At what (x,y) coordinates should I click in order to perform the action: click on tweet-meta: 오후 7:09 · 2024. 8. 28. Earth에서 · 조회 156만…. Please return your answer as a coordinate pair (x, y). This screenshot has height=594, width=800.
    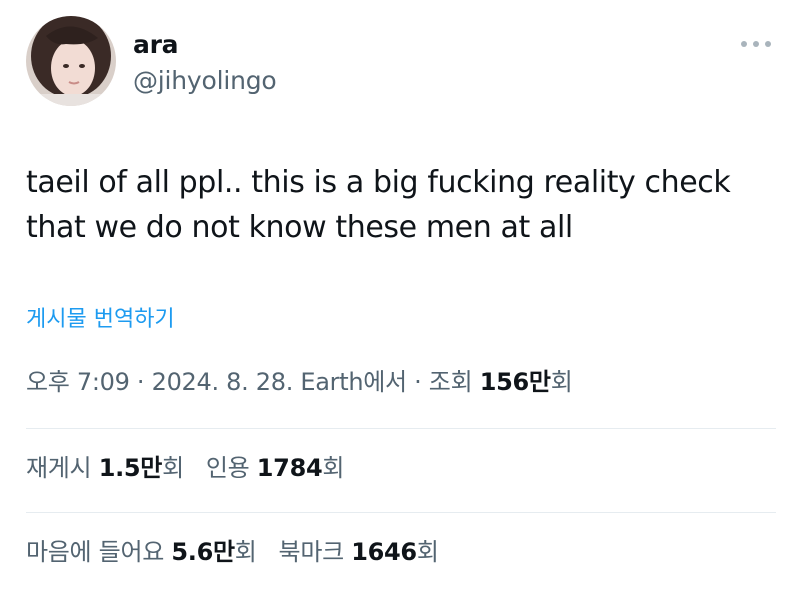
    Looking at the image, I should click on (299, 382).